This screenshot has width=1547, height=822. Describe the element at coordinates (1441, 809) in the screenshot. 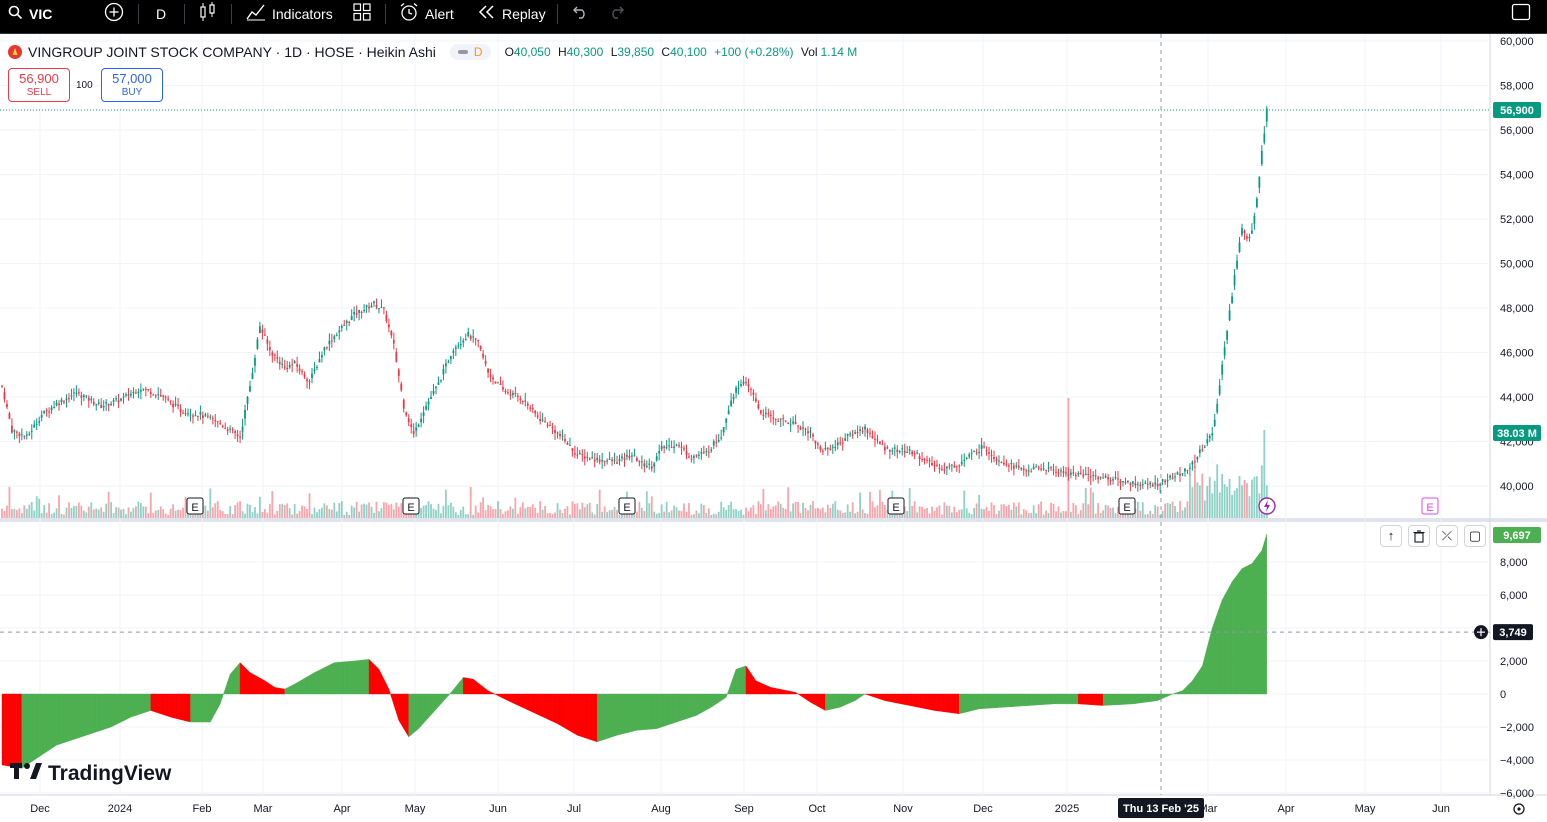

I see `time-tick-label: Jun` at that location.